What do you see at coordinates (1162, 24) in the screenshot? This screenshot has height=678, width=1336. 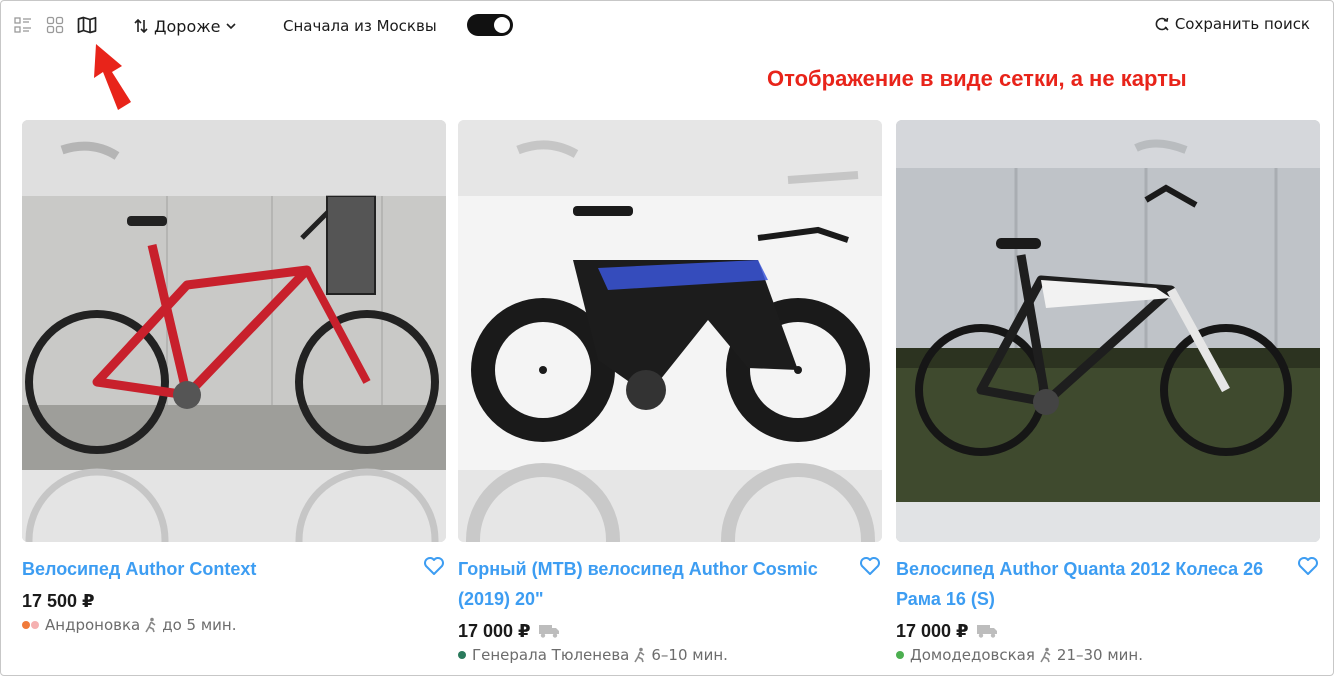 I see `save-search-icon` at bounding box center [1162, 24].